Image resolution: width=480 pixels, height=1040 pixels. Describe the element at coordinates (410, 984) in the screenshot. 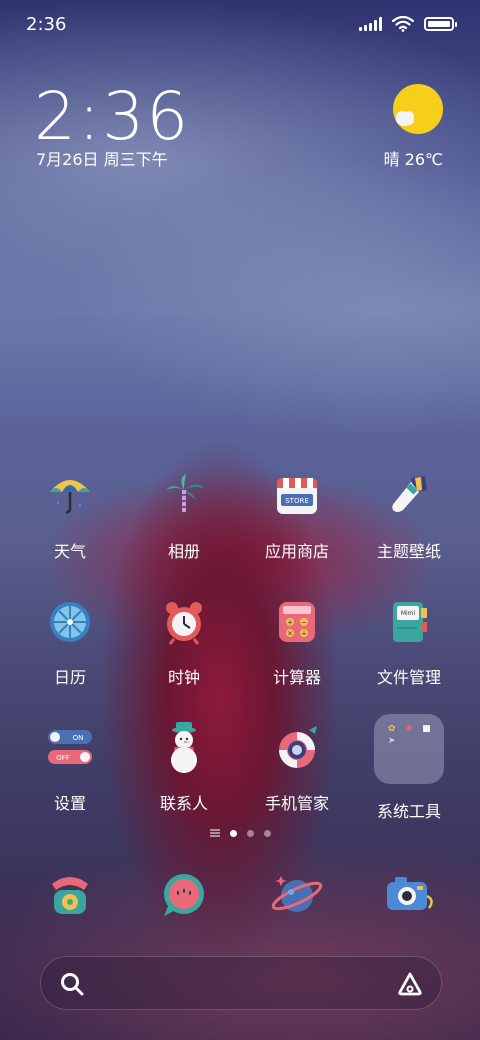

I see `assistant-icon` at that location.